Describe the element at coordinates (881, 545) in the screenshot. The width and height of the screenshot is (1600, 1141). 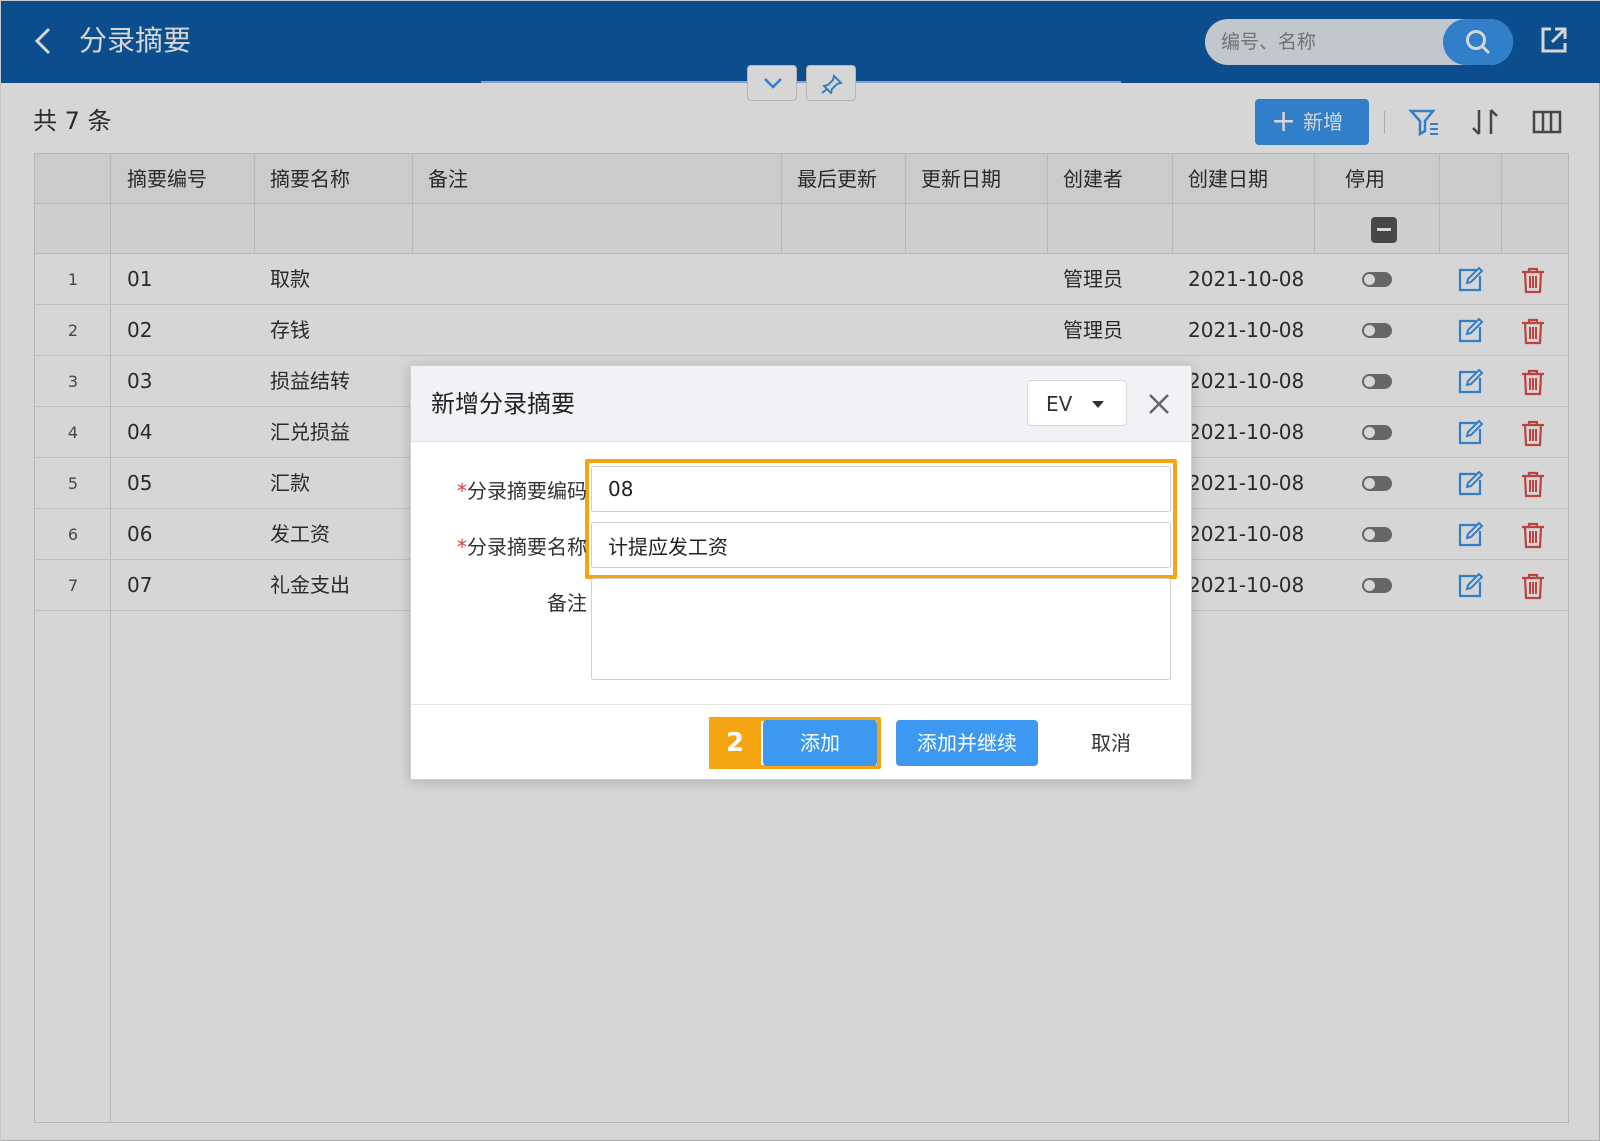
I see `name-input` at that location.